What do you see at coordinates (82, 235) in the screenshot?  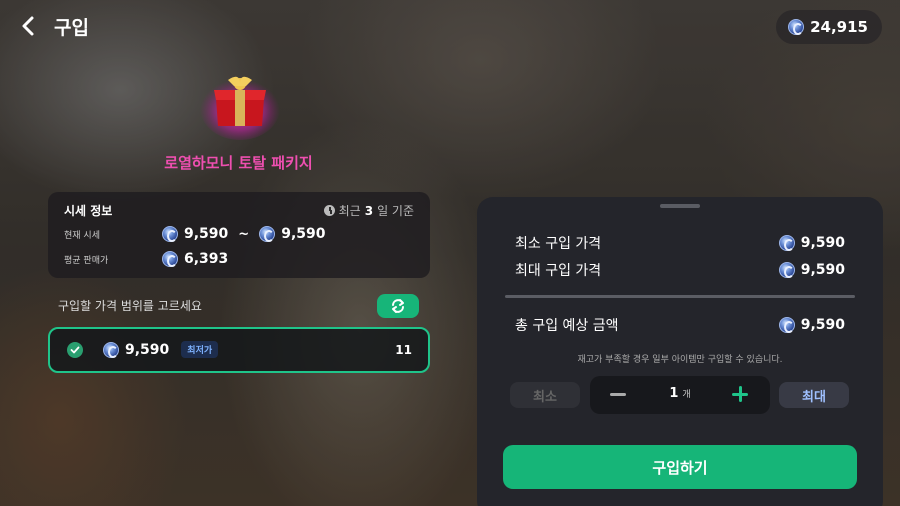 I see `current-price-label: 현재 시세` at bounding box center [82, 235].